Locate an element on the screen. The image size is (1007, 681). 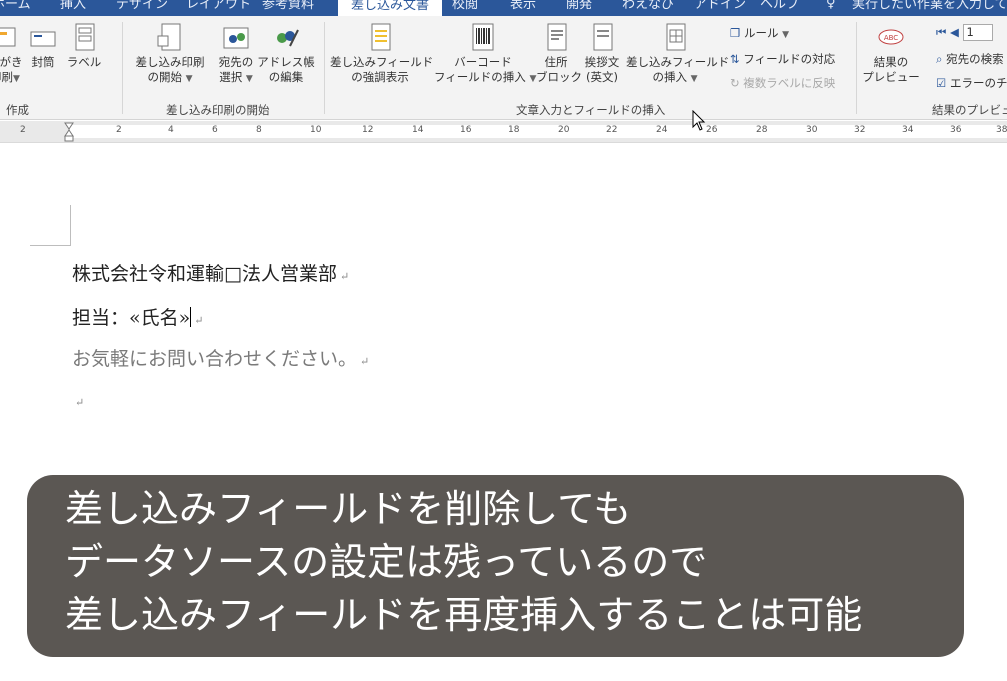
ruler-tick-label: 26 is located at coordinates (712, 130).